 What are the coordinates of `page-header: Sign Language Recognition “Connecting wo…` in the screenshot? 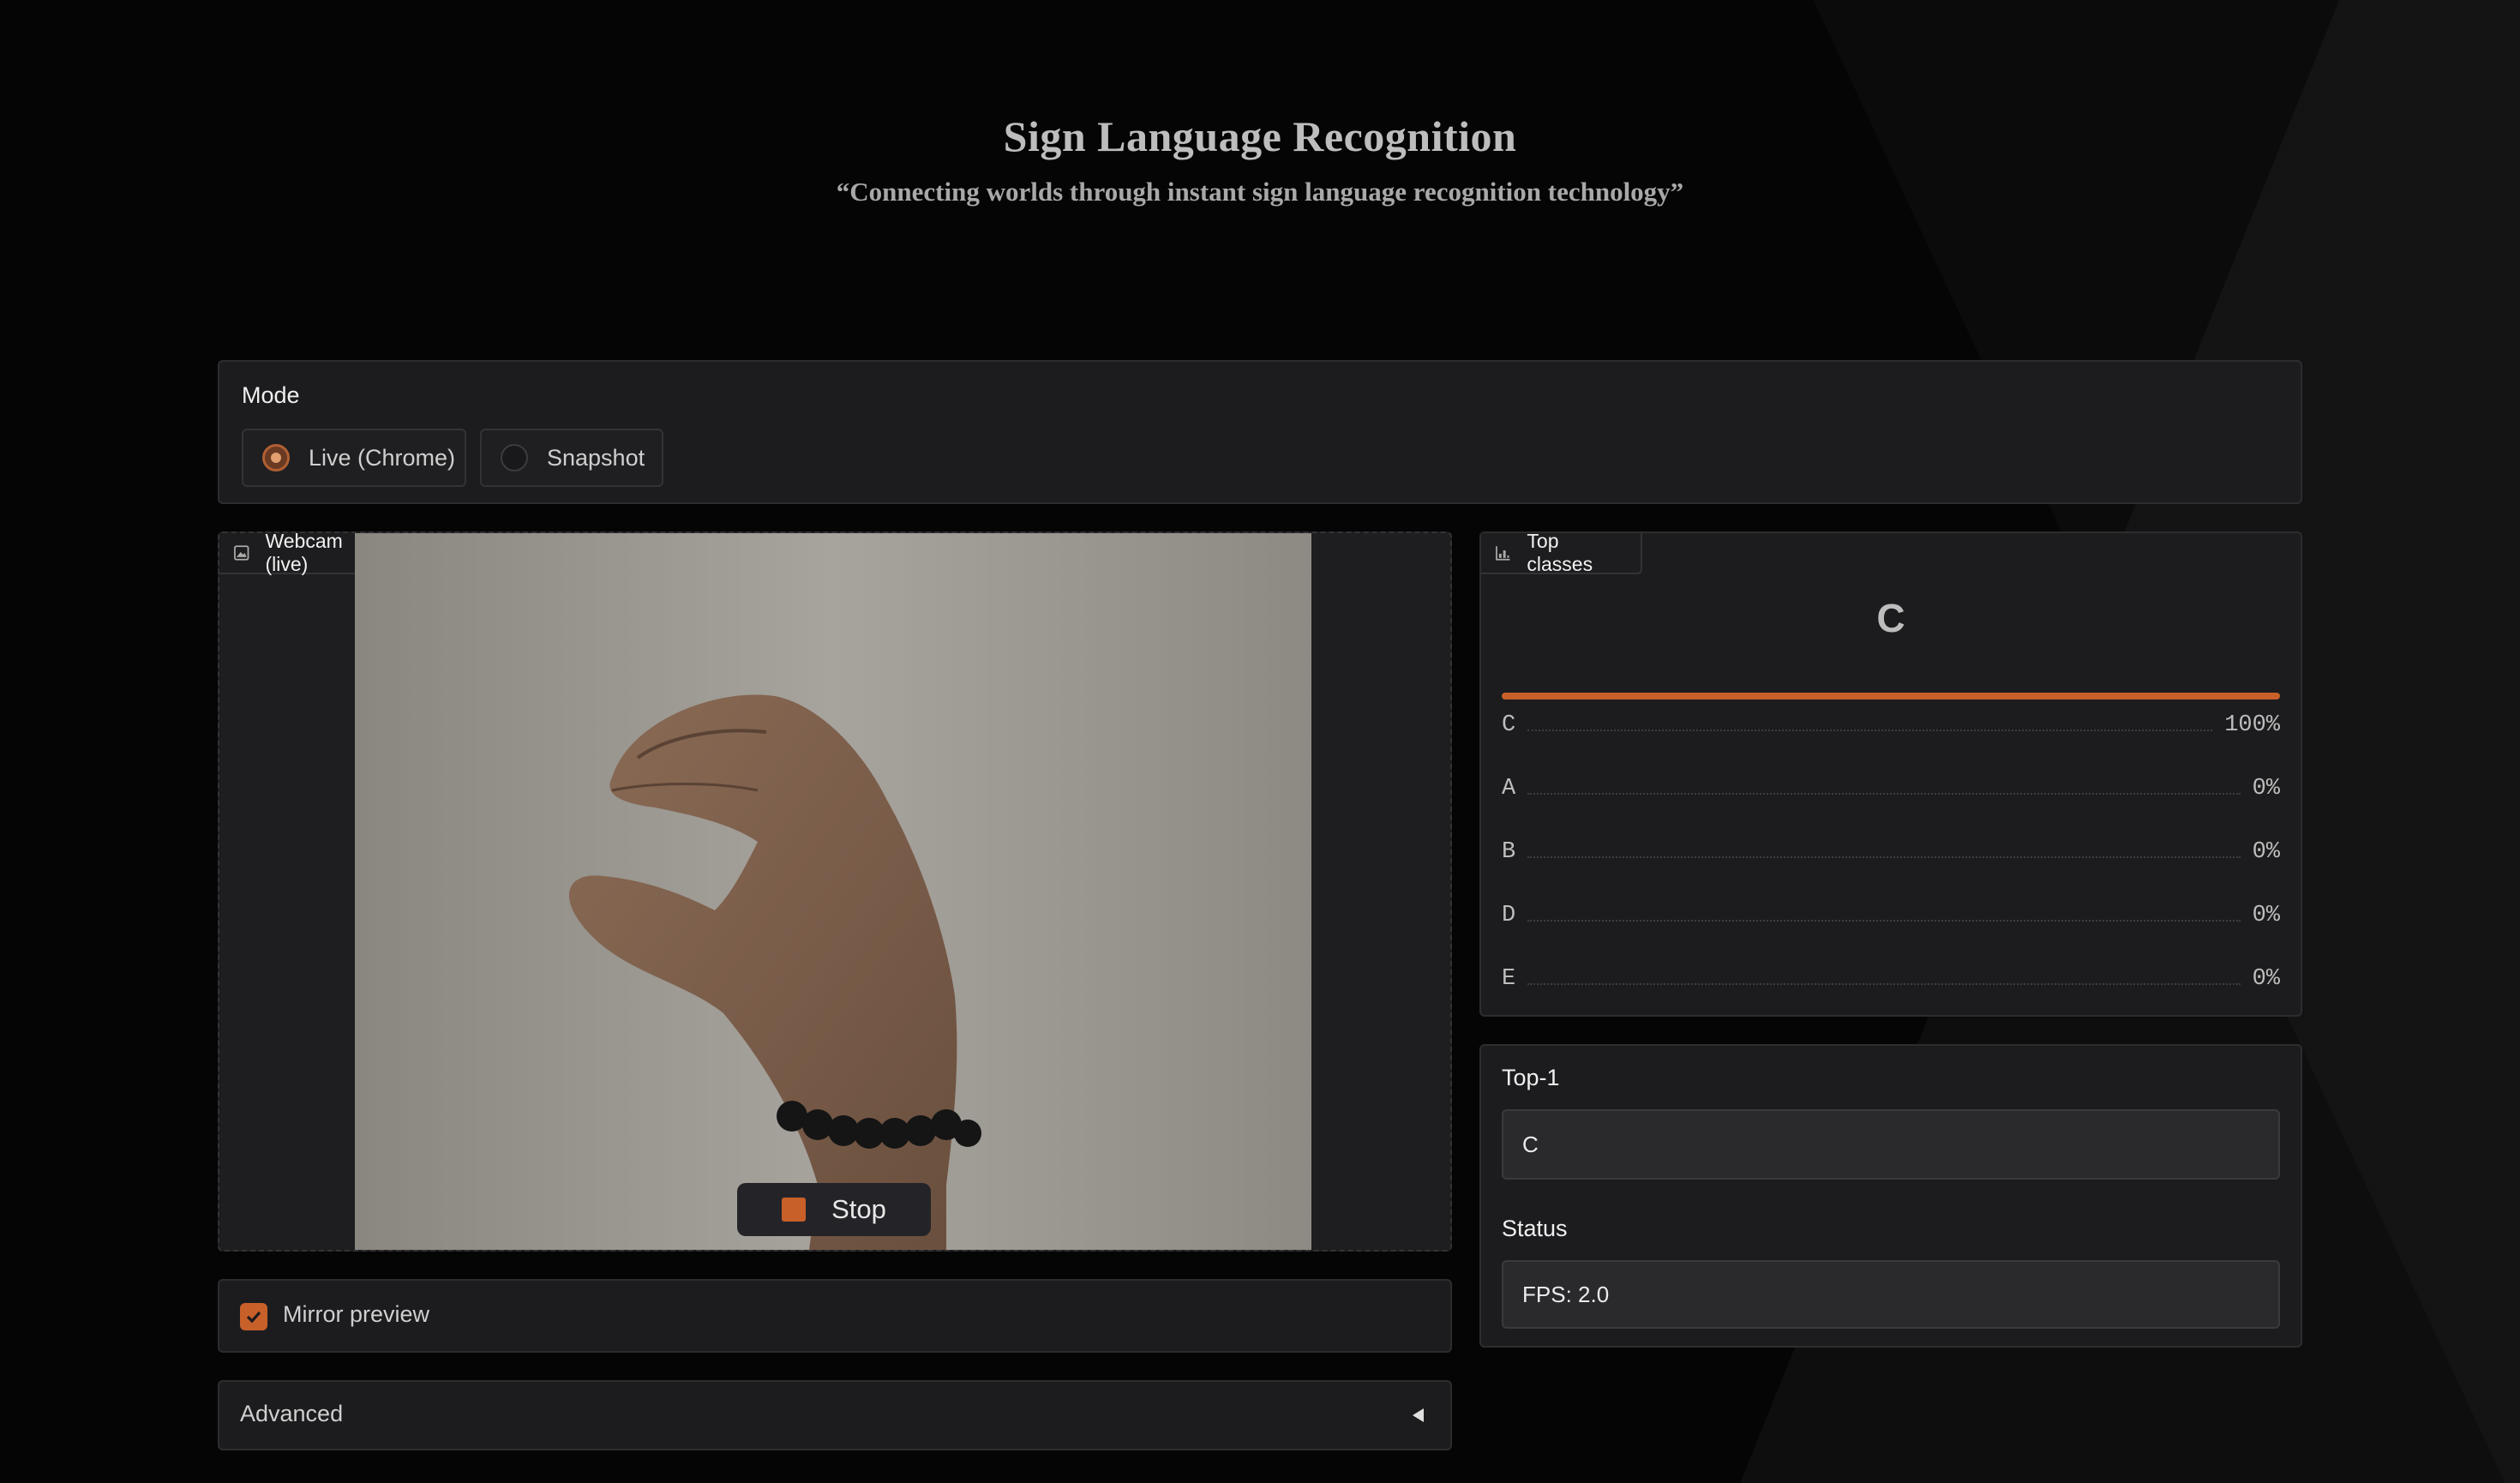 It's located at (1260, 159).